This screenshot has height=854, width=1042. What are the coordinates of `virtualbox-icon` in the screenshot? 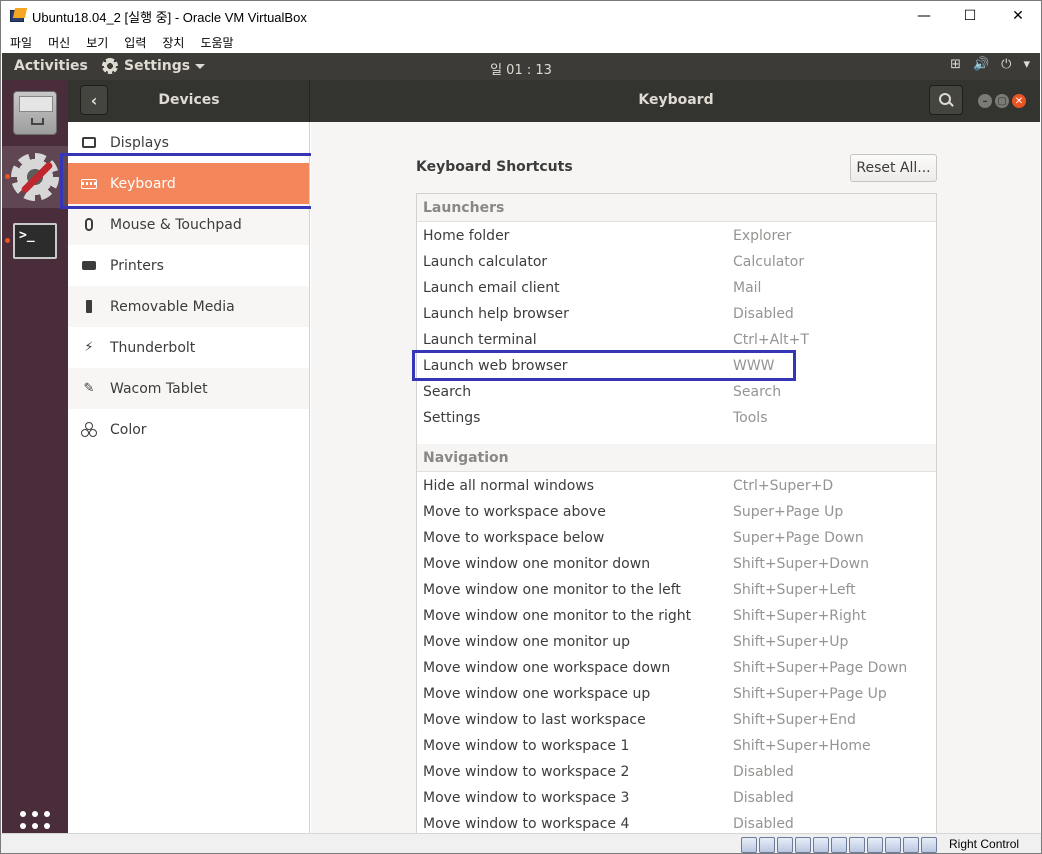 It's located at (19, 16).